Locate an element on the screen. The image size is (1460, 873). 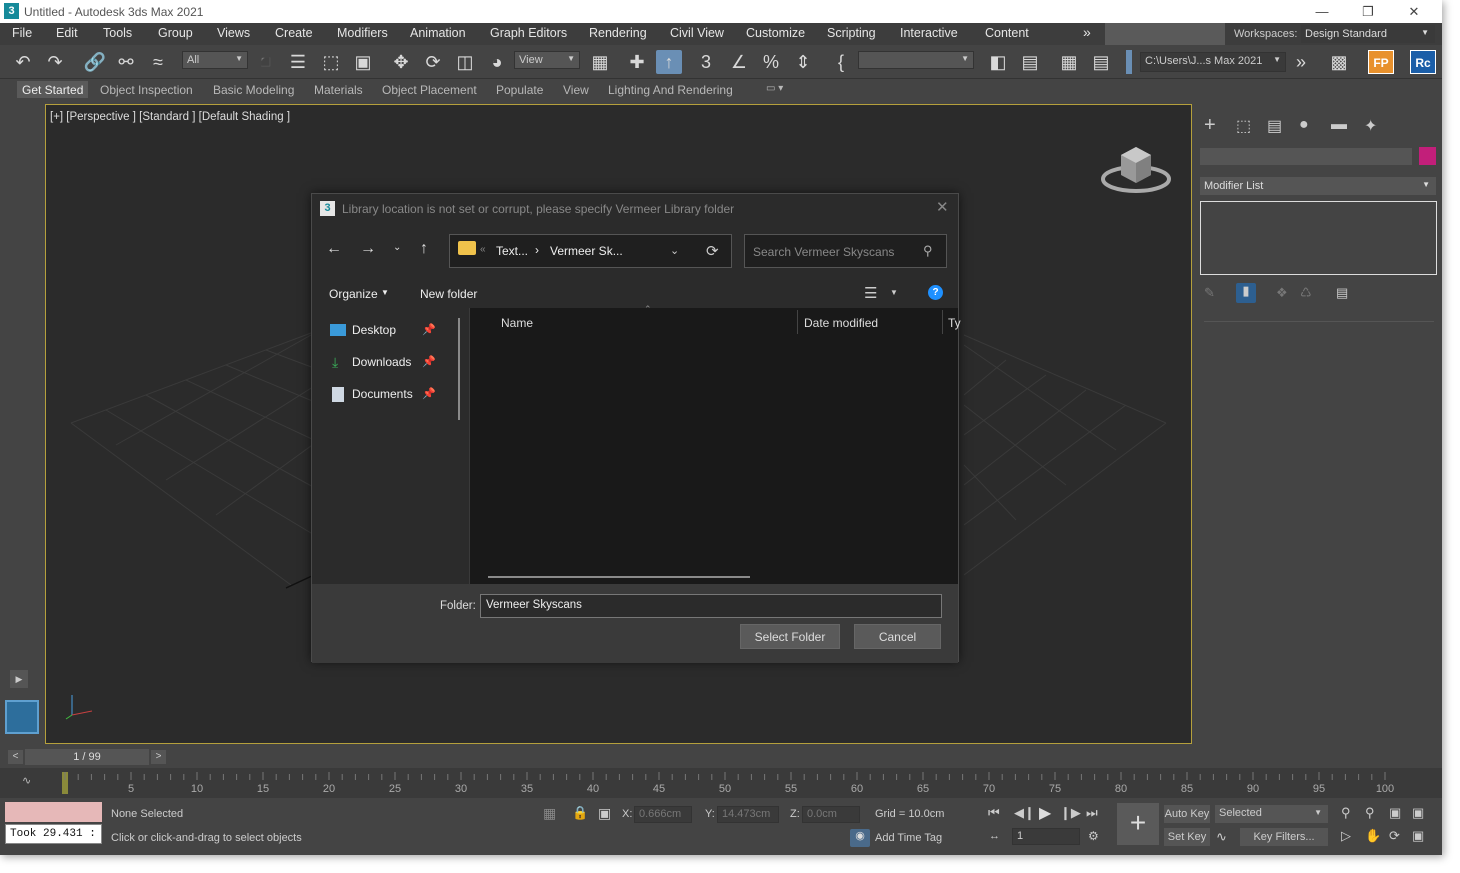
new-folder-button: New folder is located at coordinates (448, 294).